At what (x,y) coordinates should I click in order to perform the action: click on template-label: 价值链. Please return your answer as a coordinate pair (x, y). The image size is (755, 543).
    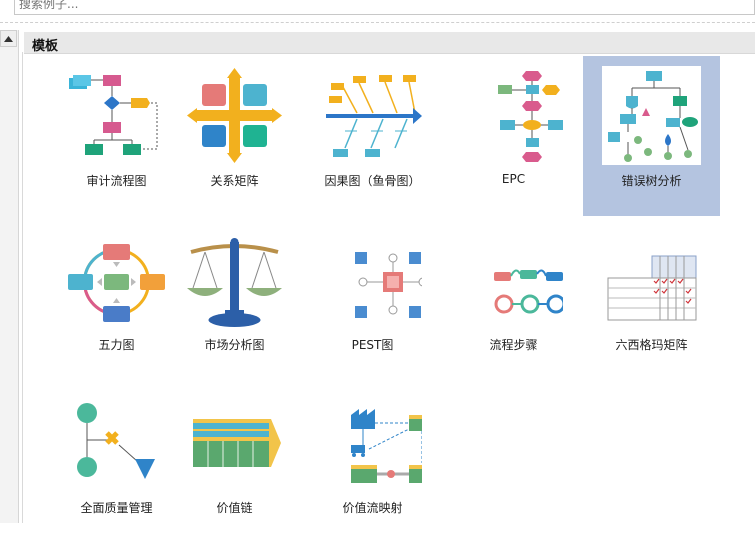
    Looking at the image, I should click on (234, 508).